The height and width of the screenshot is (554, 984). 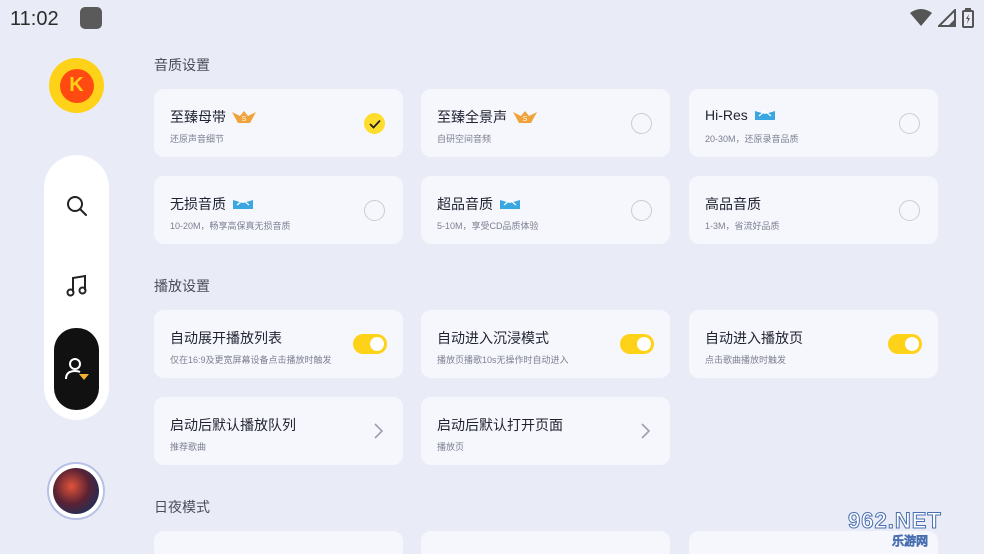 I want to click on option-title: Hi-Res, so click(x=726, y=115).